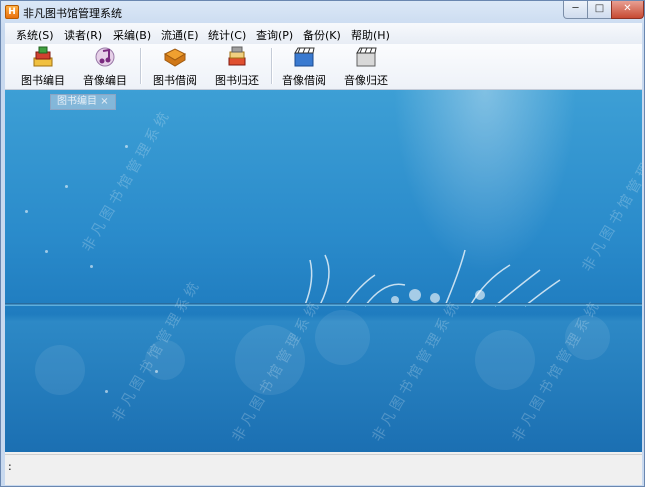 The height and width of the screenshot is (487, 645). I want to click on toolbar-video-return: 音像归还, so click(366, 66).